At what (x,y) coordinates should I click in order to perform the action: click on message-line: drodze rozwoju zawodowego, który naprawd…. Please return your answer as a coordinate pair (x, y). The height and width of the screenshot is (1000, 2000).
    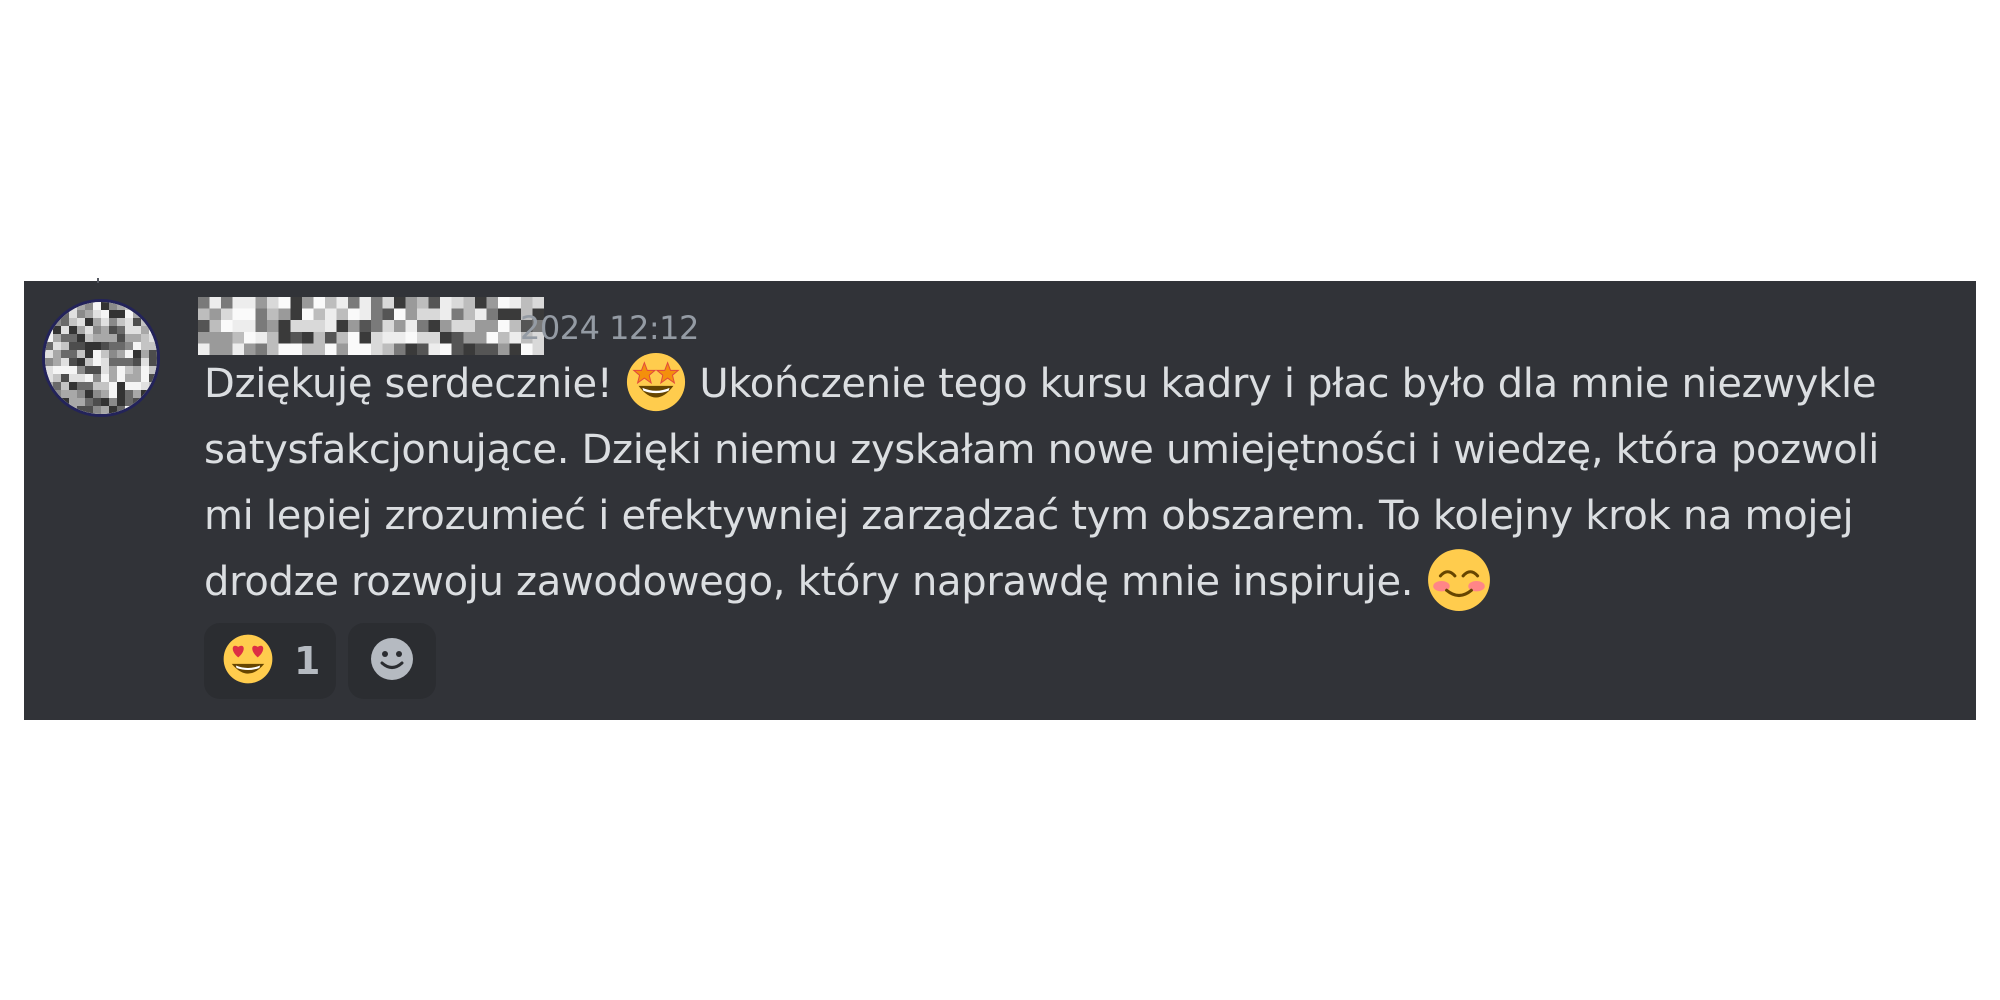
    Looking at the image, I should click on (1069, 582).